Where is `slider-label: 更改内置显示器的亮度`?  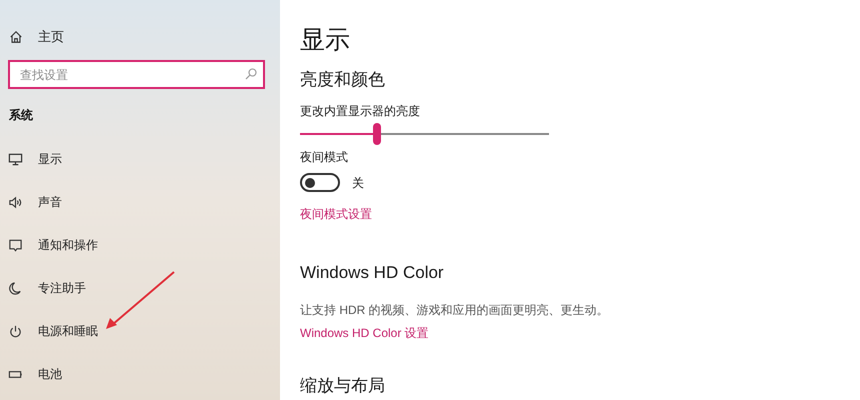
slider-label: 更改内置显示器的亮度 is located at coordinates (360, 111).